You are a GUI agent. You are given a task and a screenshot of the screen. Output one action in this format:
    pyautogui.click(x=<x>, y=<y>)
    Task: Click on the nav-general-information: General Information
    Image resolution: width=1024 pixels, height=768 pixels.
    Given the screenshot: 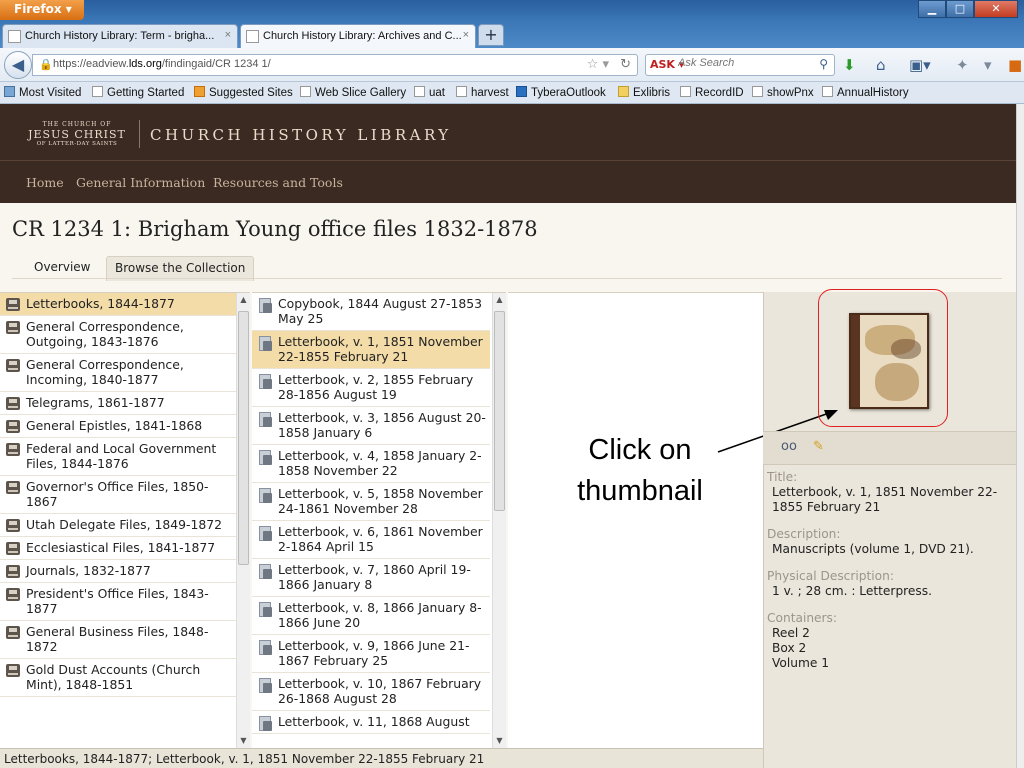 What is the action you would take?
    pyautogui.click(x=140, y=182)
    